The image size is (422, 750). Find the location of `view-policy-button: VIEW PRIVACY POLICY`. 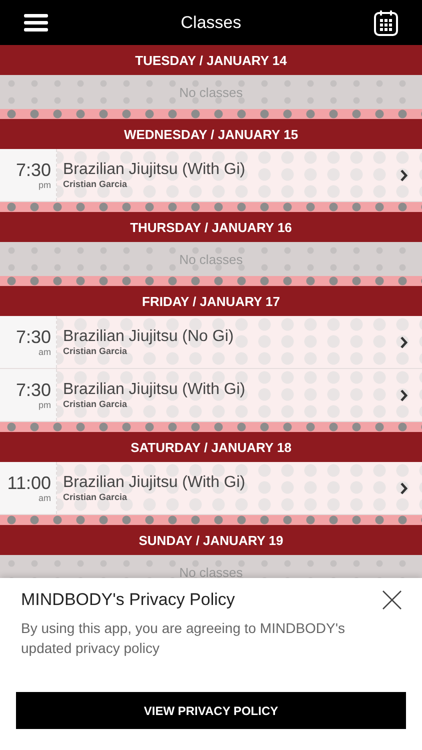

view-policy-button: VIEW PRIVACY POLICY is located at coordinates (211, 710).